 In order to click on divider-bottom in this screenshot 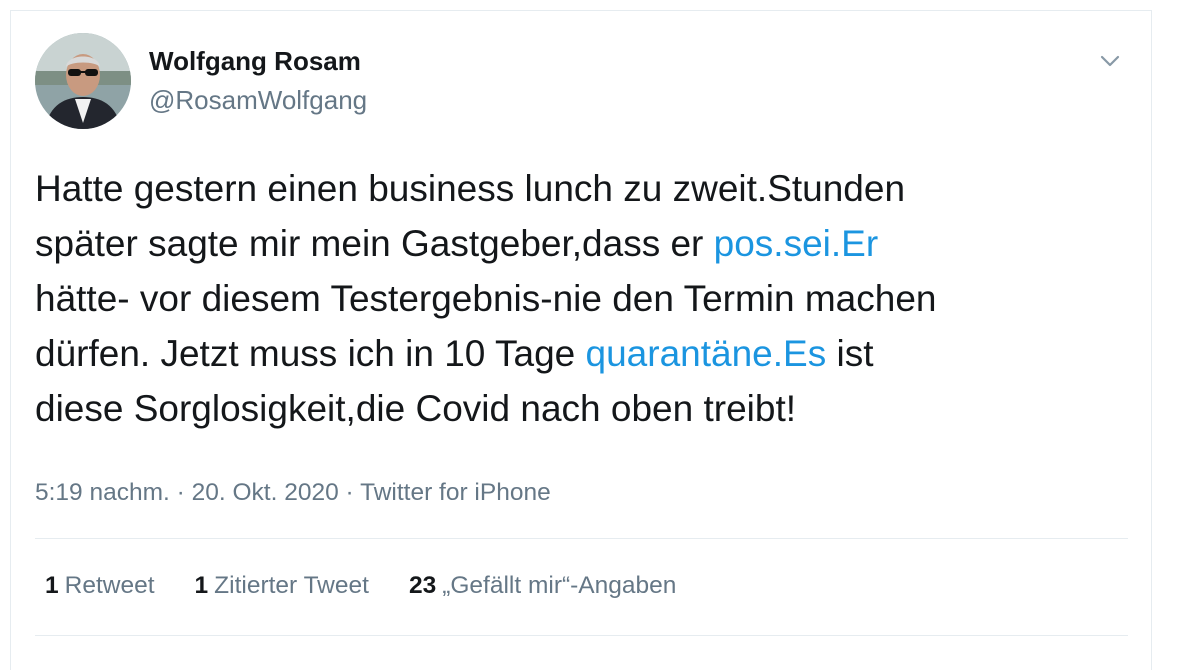, I will do `click(581, 635)`.